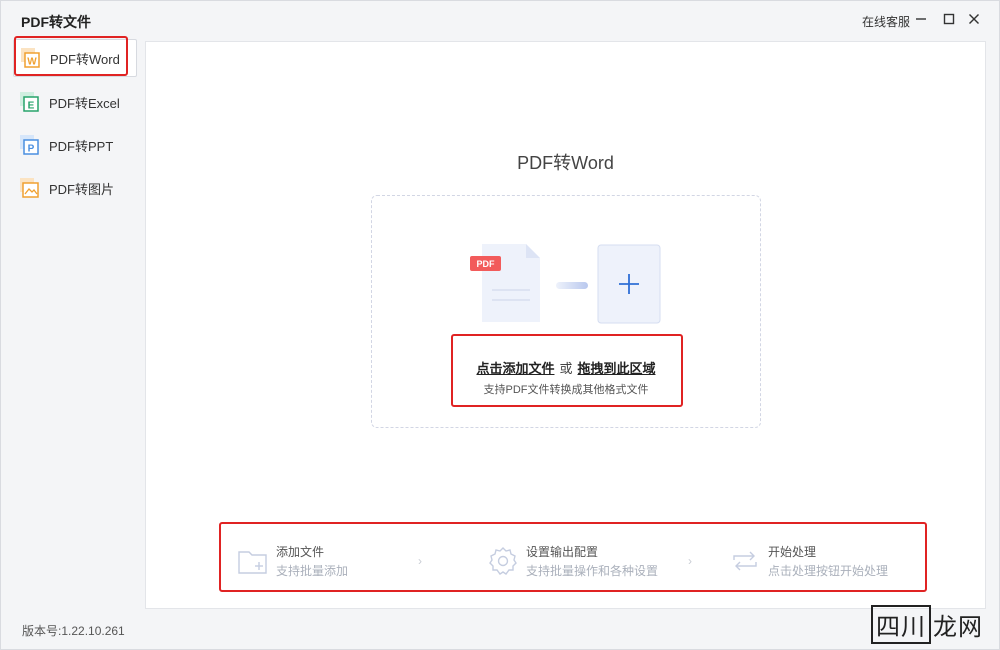 The width and height of the screenshot is (1000, 650). Describe the element at coordinates (828, 571) in the screenshot. I see `step-subtitle: 点击处理按钮开始处理` at that location.